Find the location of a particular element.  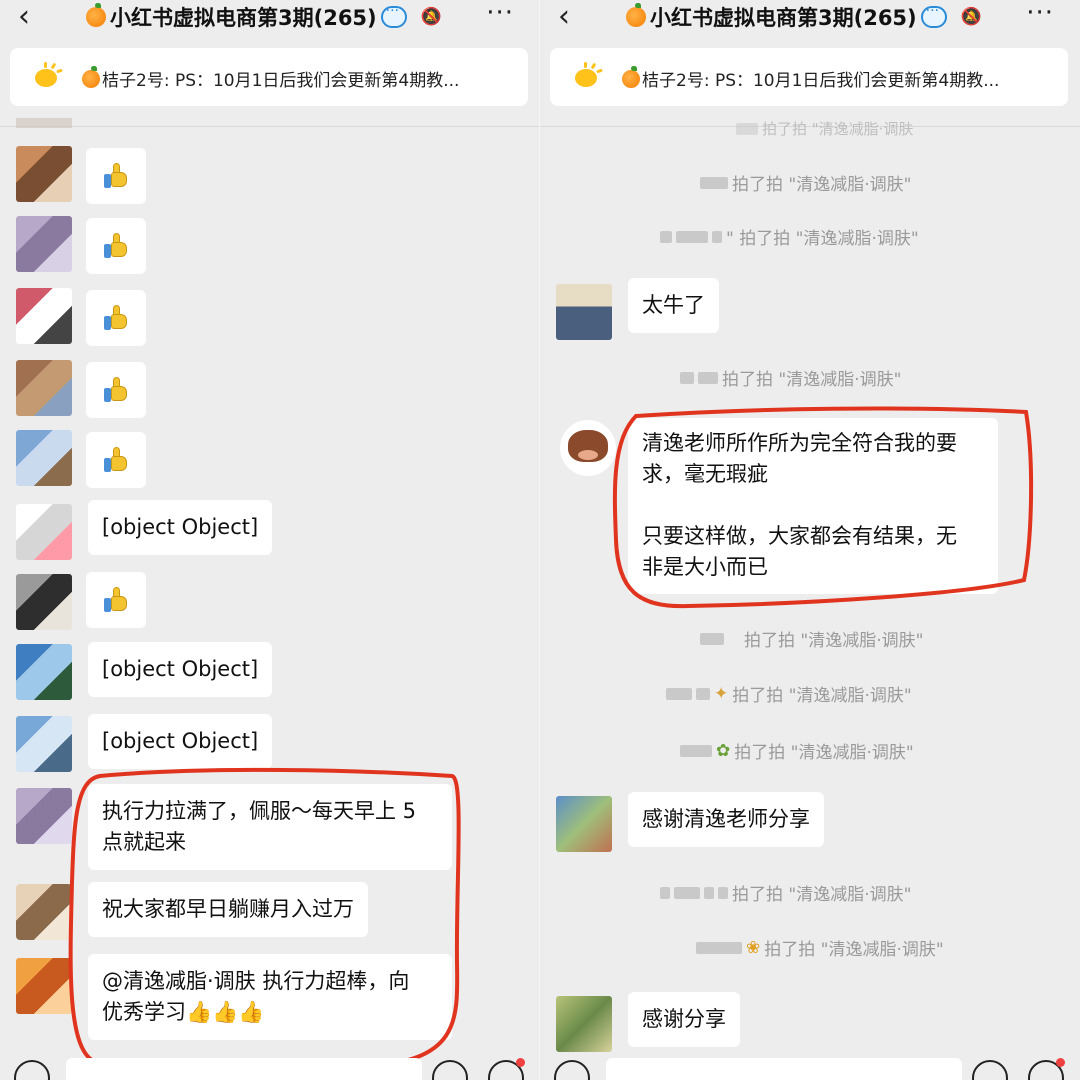

divider is located at coordinates (270, 126).